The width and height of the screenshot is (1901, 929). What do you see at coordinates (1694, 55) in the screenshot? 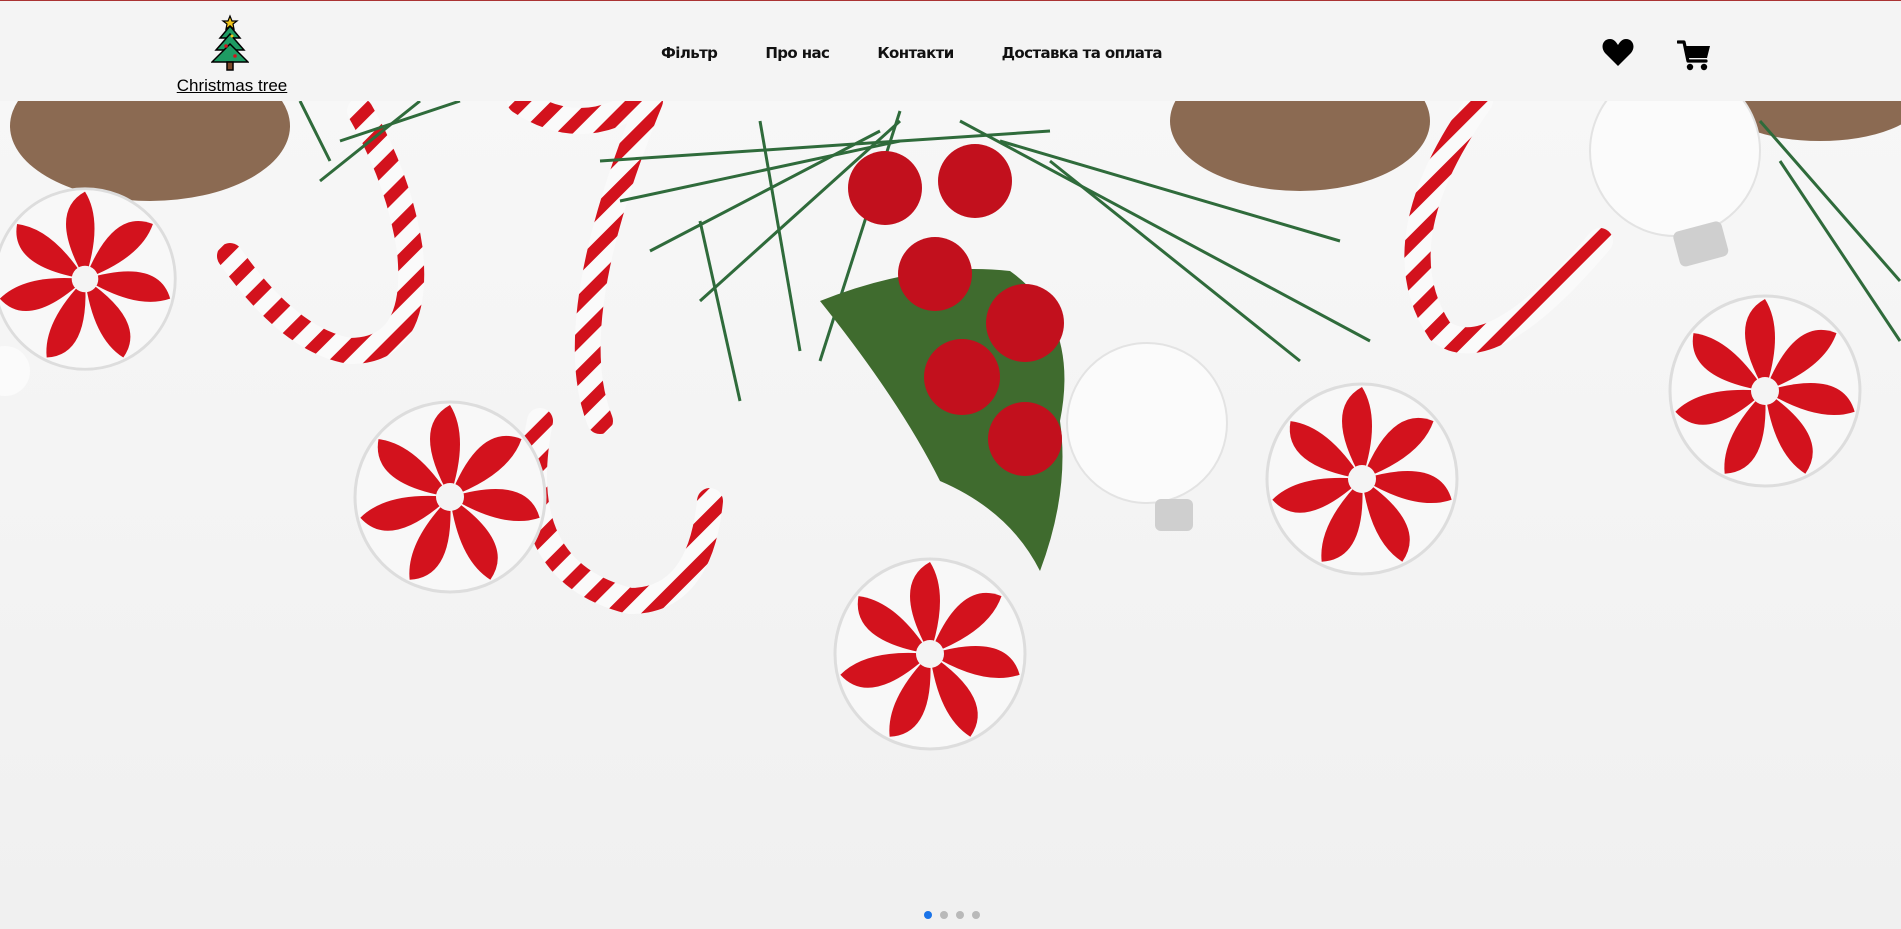
I see `cart-icon` at bounding box center [1694, 55].